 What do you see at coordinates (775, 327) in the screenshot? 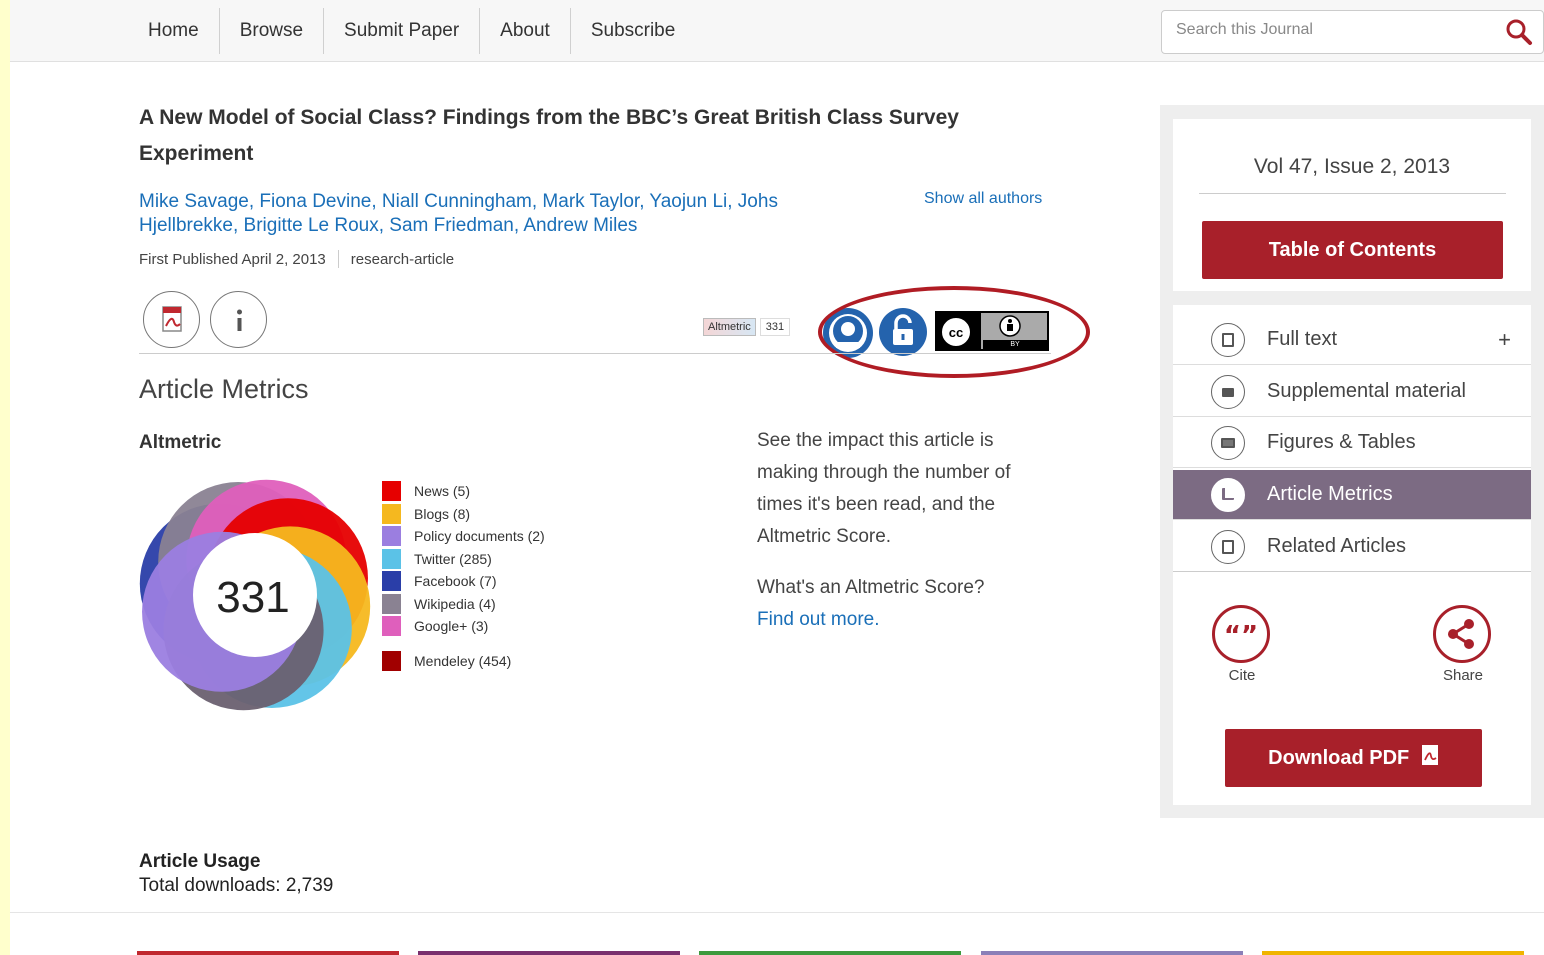
I see `altmetric-badge-score: 331` at bounding box center [775, 327].